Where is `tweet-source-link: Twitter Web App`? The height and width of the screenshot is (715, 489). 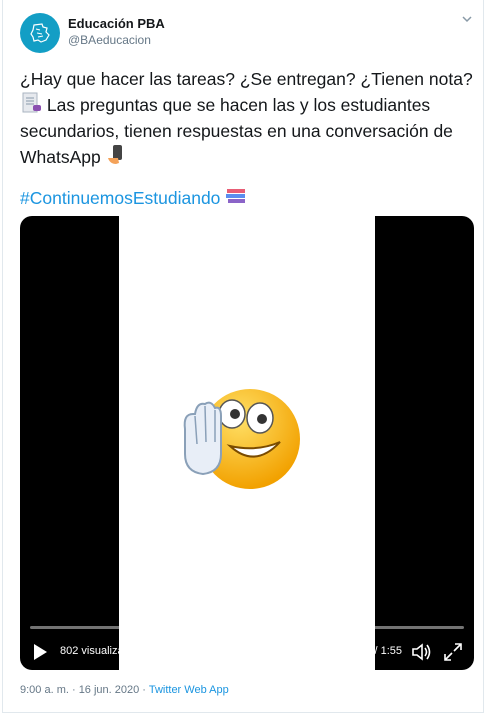
tweet-source-link: Twitter Web App is located at coordinates (189, 690).